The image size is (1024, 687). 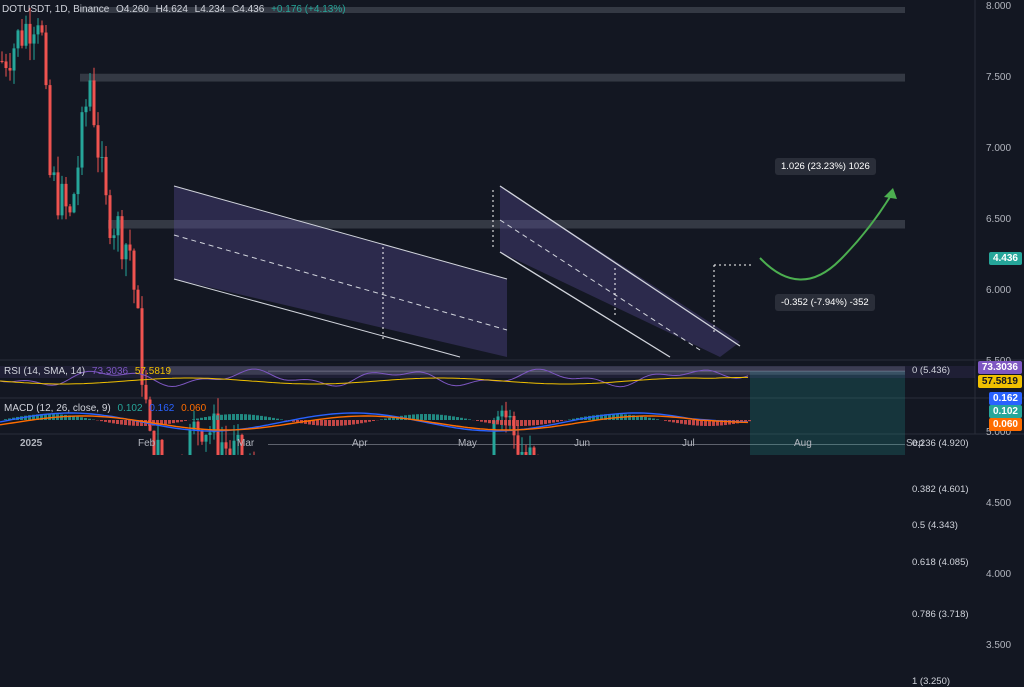 What do you see at coordinates (1000, 381) in the screenshot?
I see `rsi-sma-badge: 57.5819` at bounding box center [1000, 381].